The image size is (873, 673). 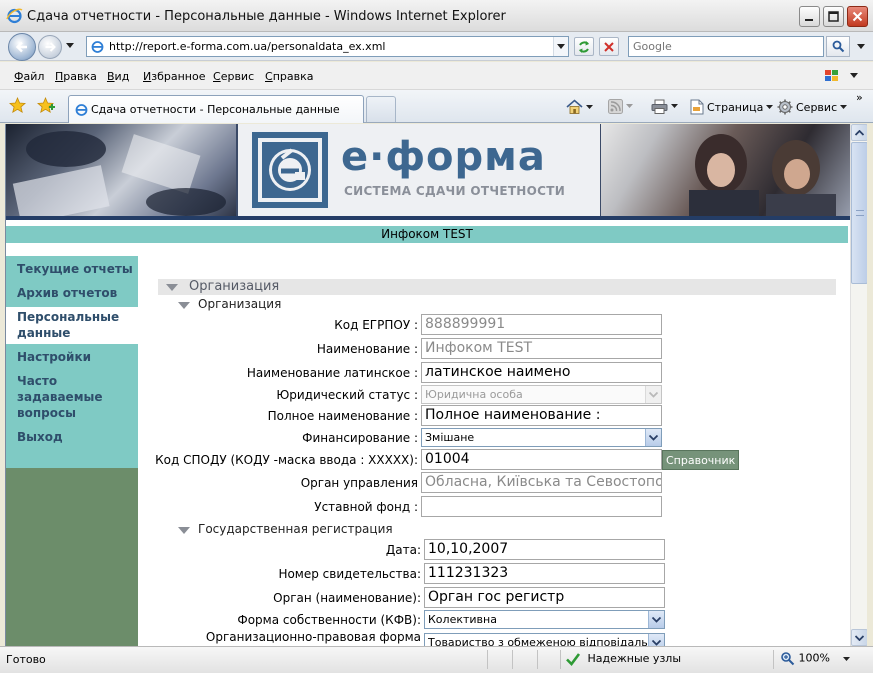 What do you see at coordinates (367, 349) in the screenshot?
I see `name-label: Наименование :` at bounding box center [367, 349].